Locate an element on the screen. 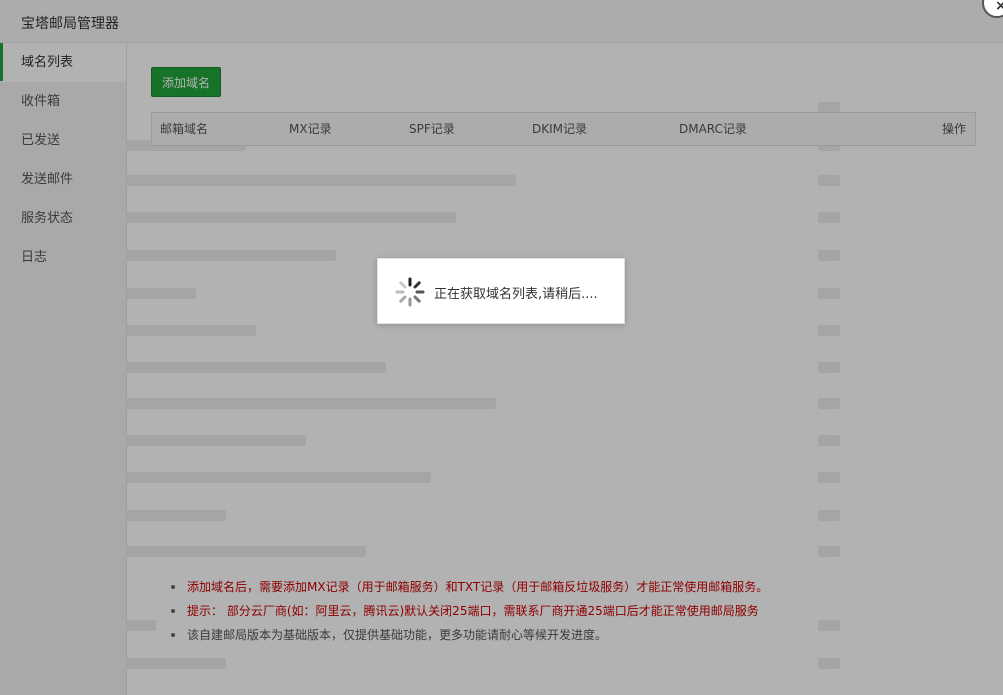 This screenshot has height=695, width=1003. close-icon: × is located at coordinates (999, 7).